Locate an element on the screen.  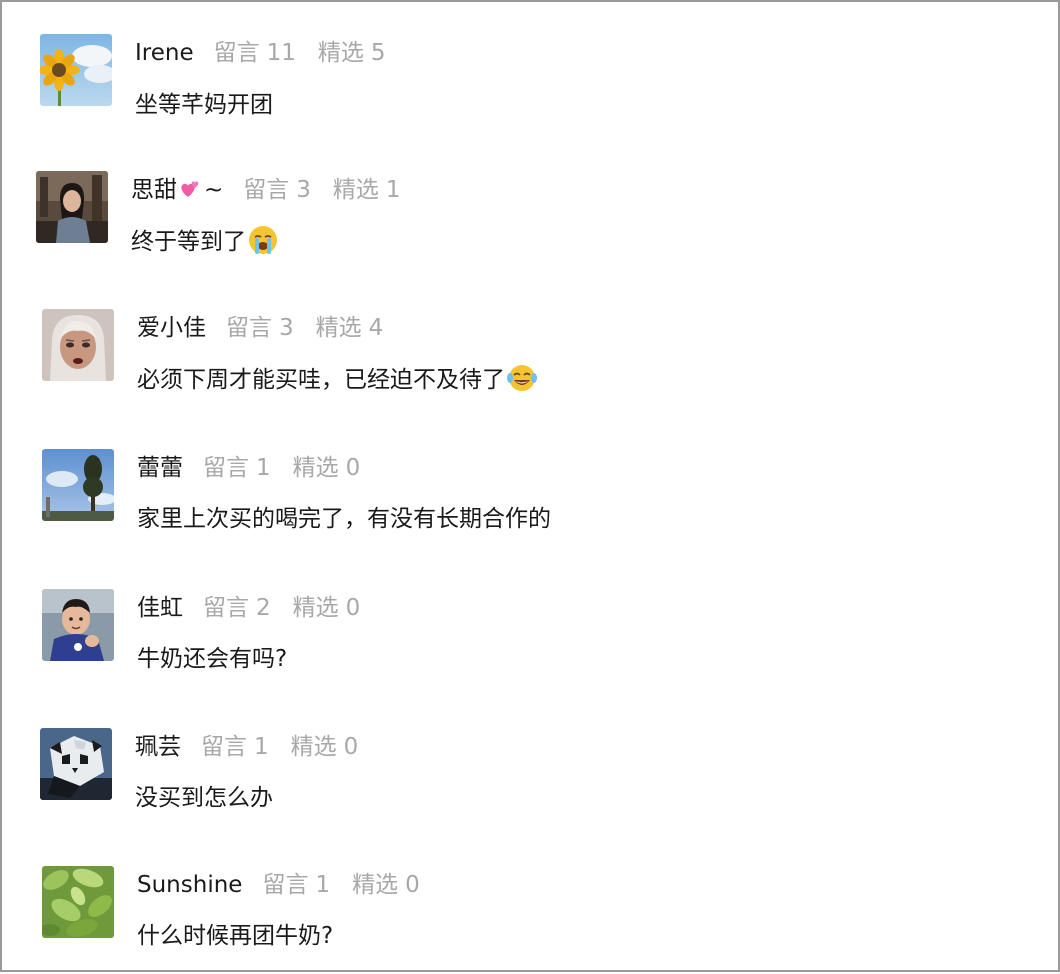
comment-count: 留言 11 is located at coordinates (254, 53).